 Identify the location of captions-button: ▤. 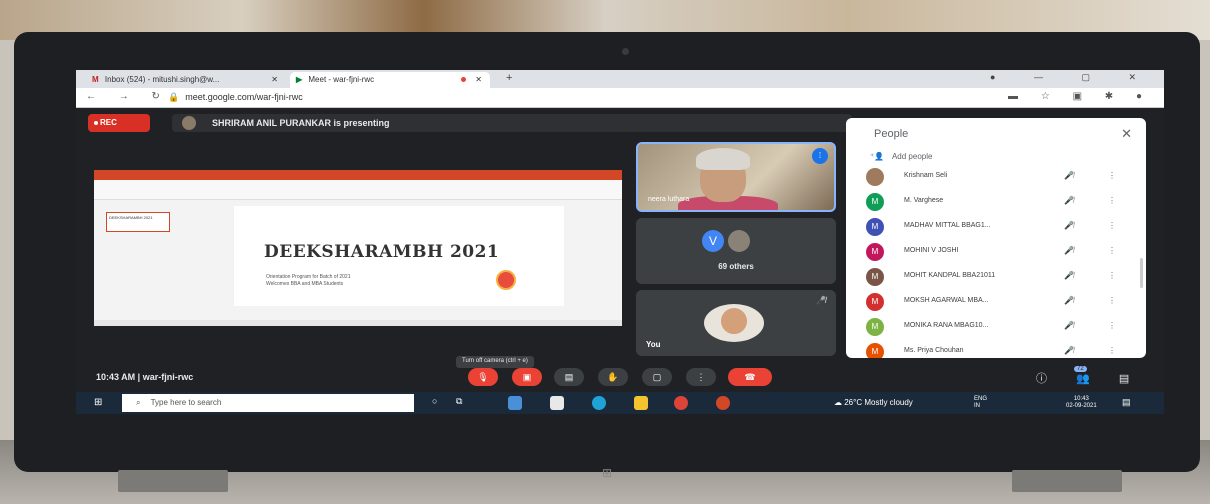
(569, 377).